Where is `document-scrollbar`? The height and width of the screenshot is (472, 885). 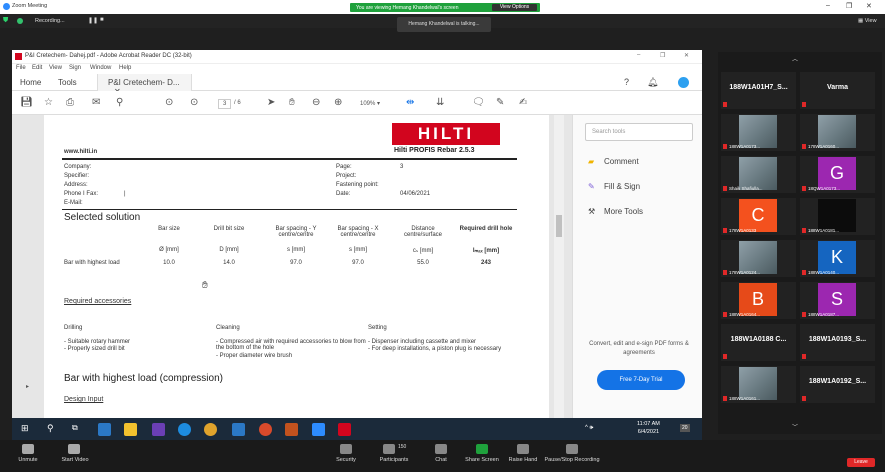 document-scrollbar is located at coordinates (559, 266).